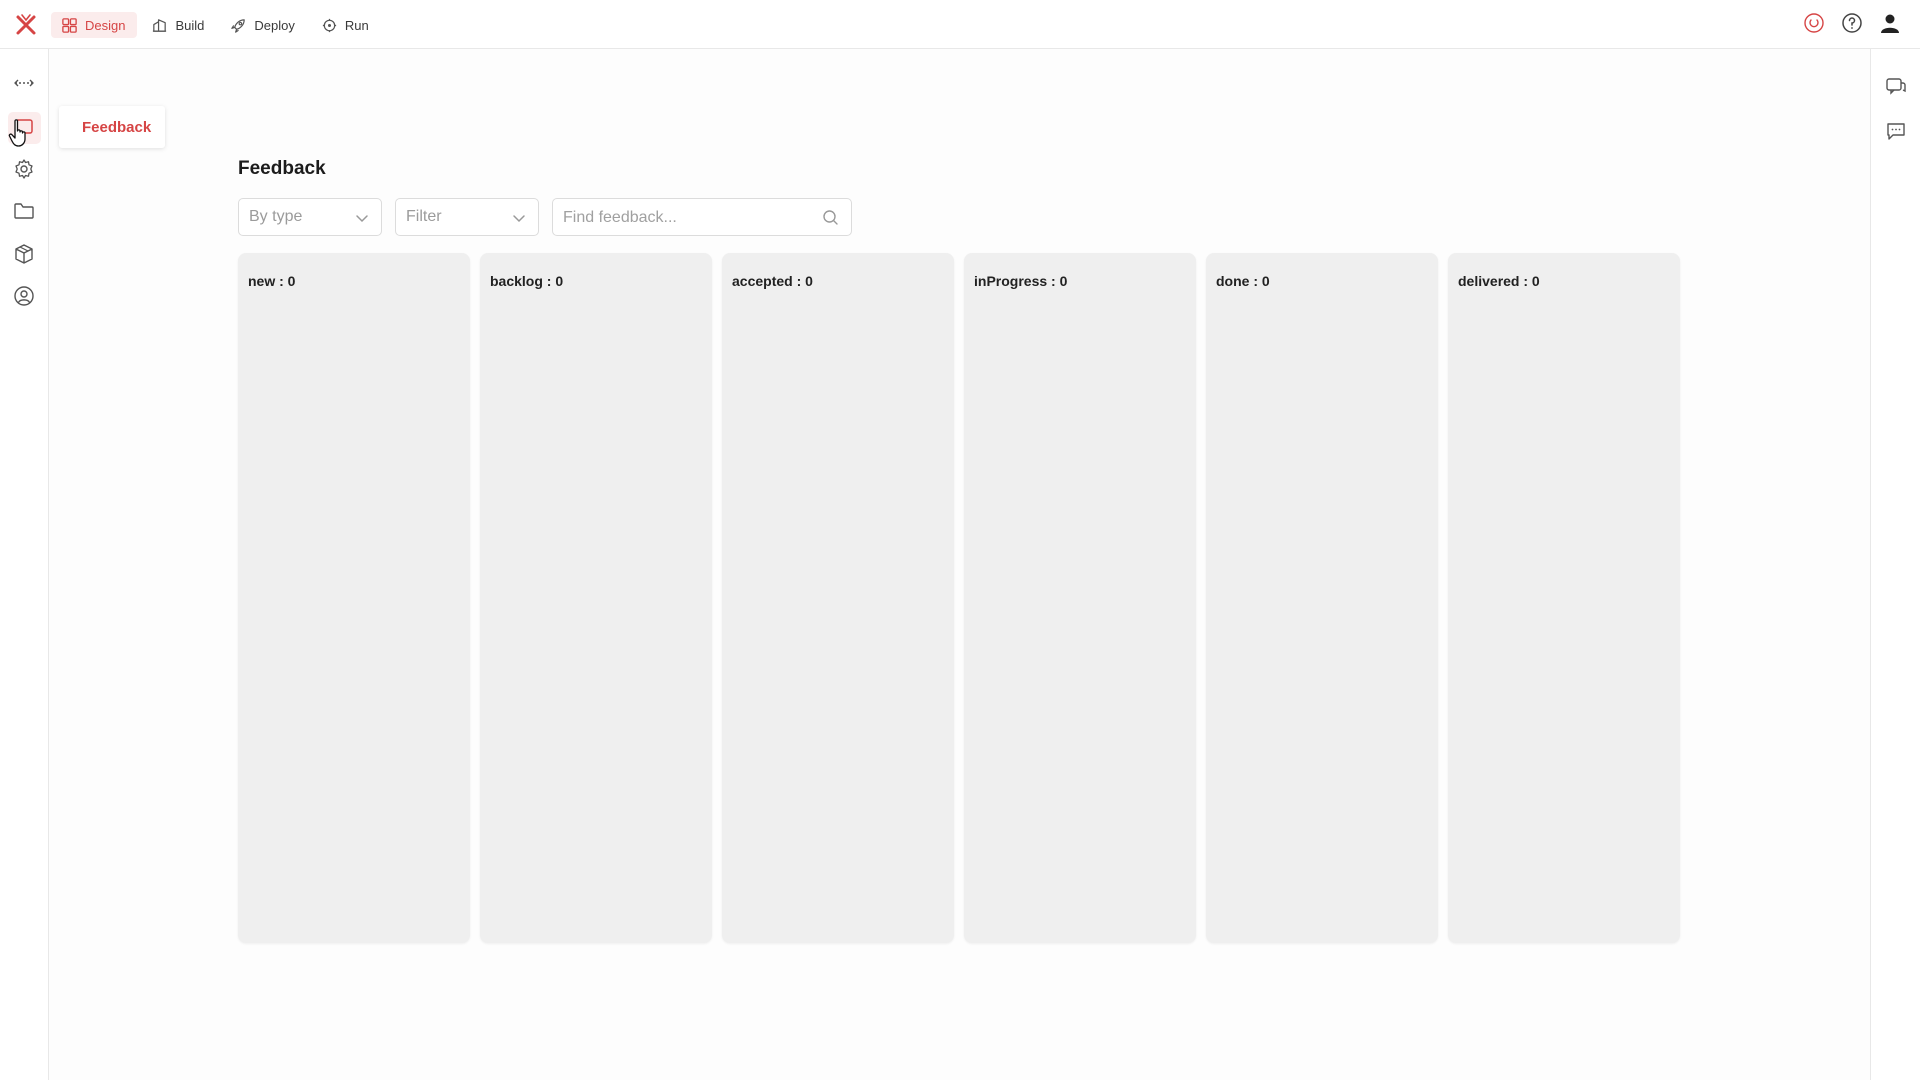 This screenshot has height=1080, width=1920. Describe the element at coordinates (356, 25) in the screenshot. I see `tab-label: Run` at that location.